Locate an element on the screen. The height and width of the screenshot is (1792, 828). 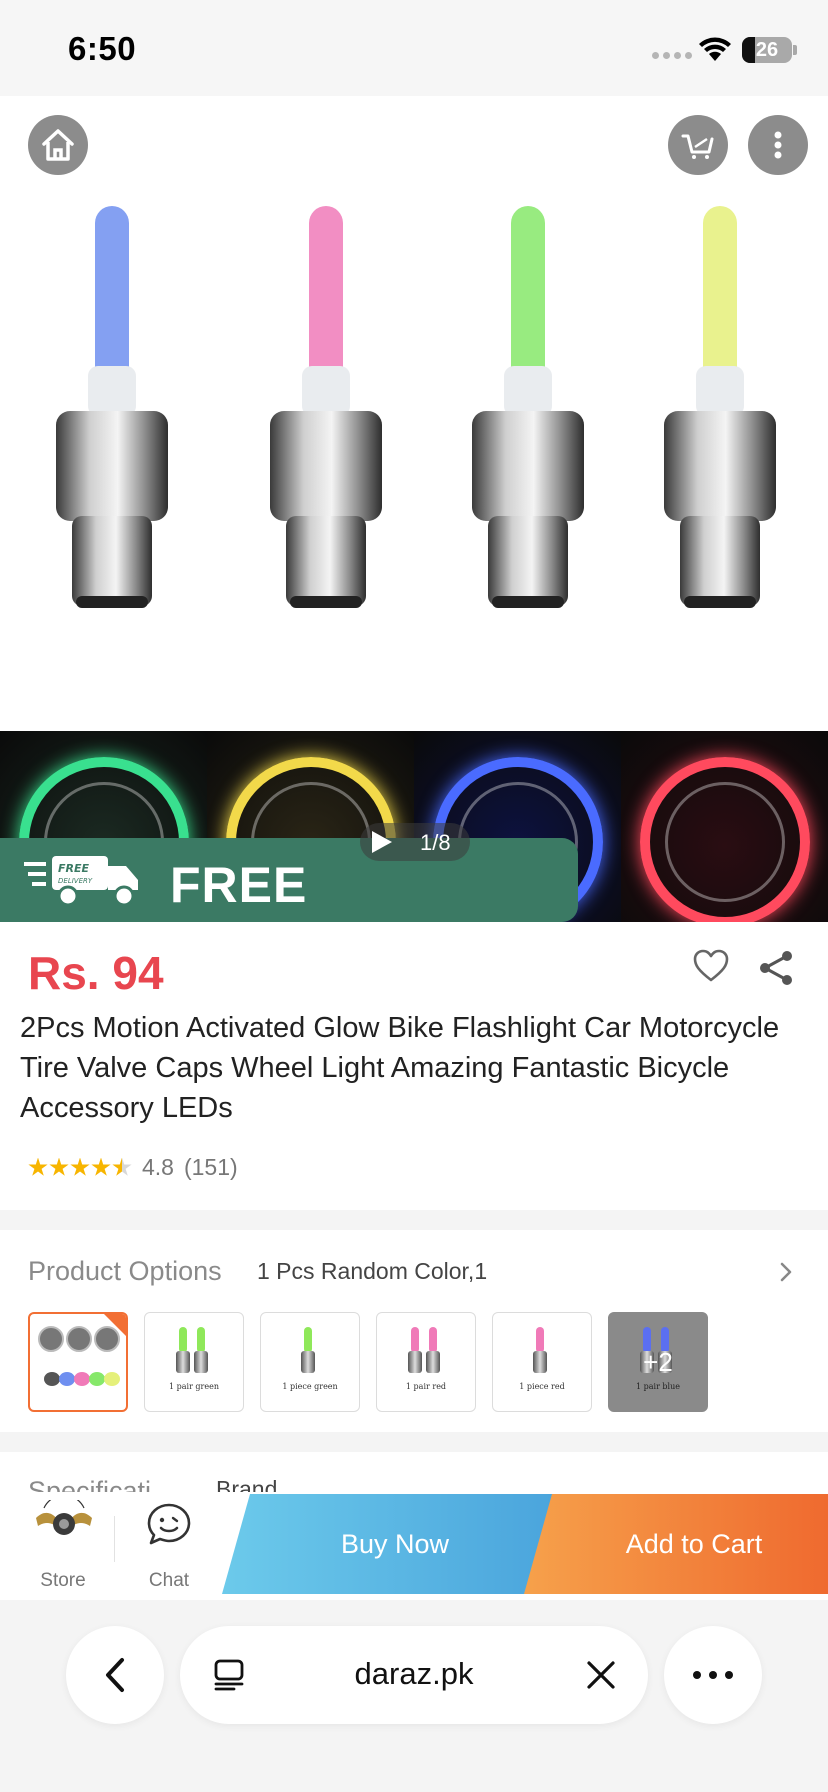
browser-back-button is located at coordinates (115, 1675).